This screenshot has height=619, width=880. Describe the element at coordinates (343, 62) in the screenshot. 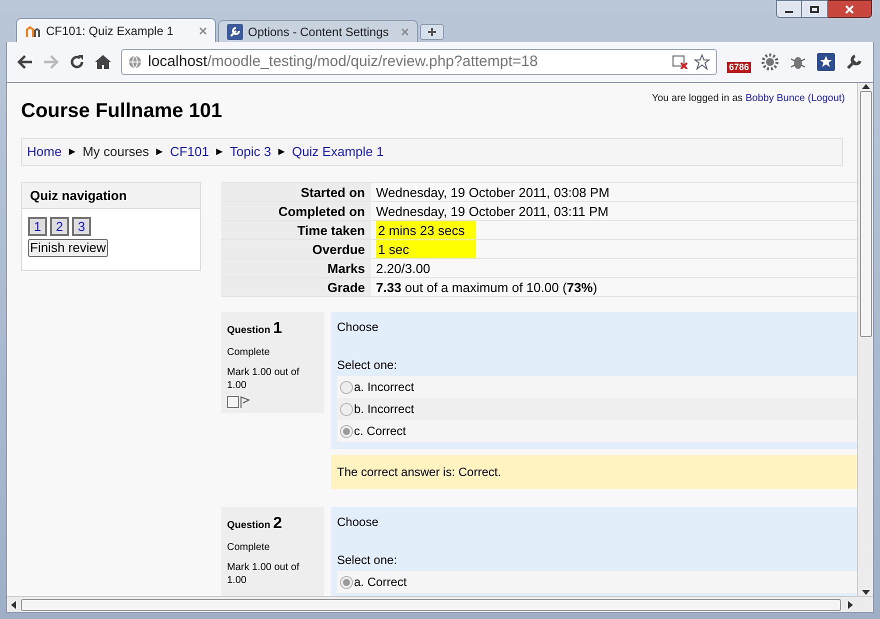

I see `url-text: localhost/moodle_testing/mod/quiz/review.php?attempt=18` at that location.